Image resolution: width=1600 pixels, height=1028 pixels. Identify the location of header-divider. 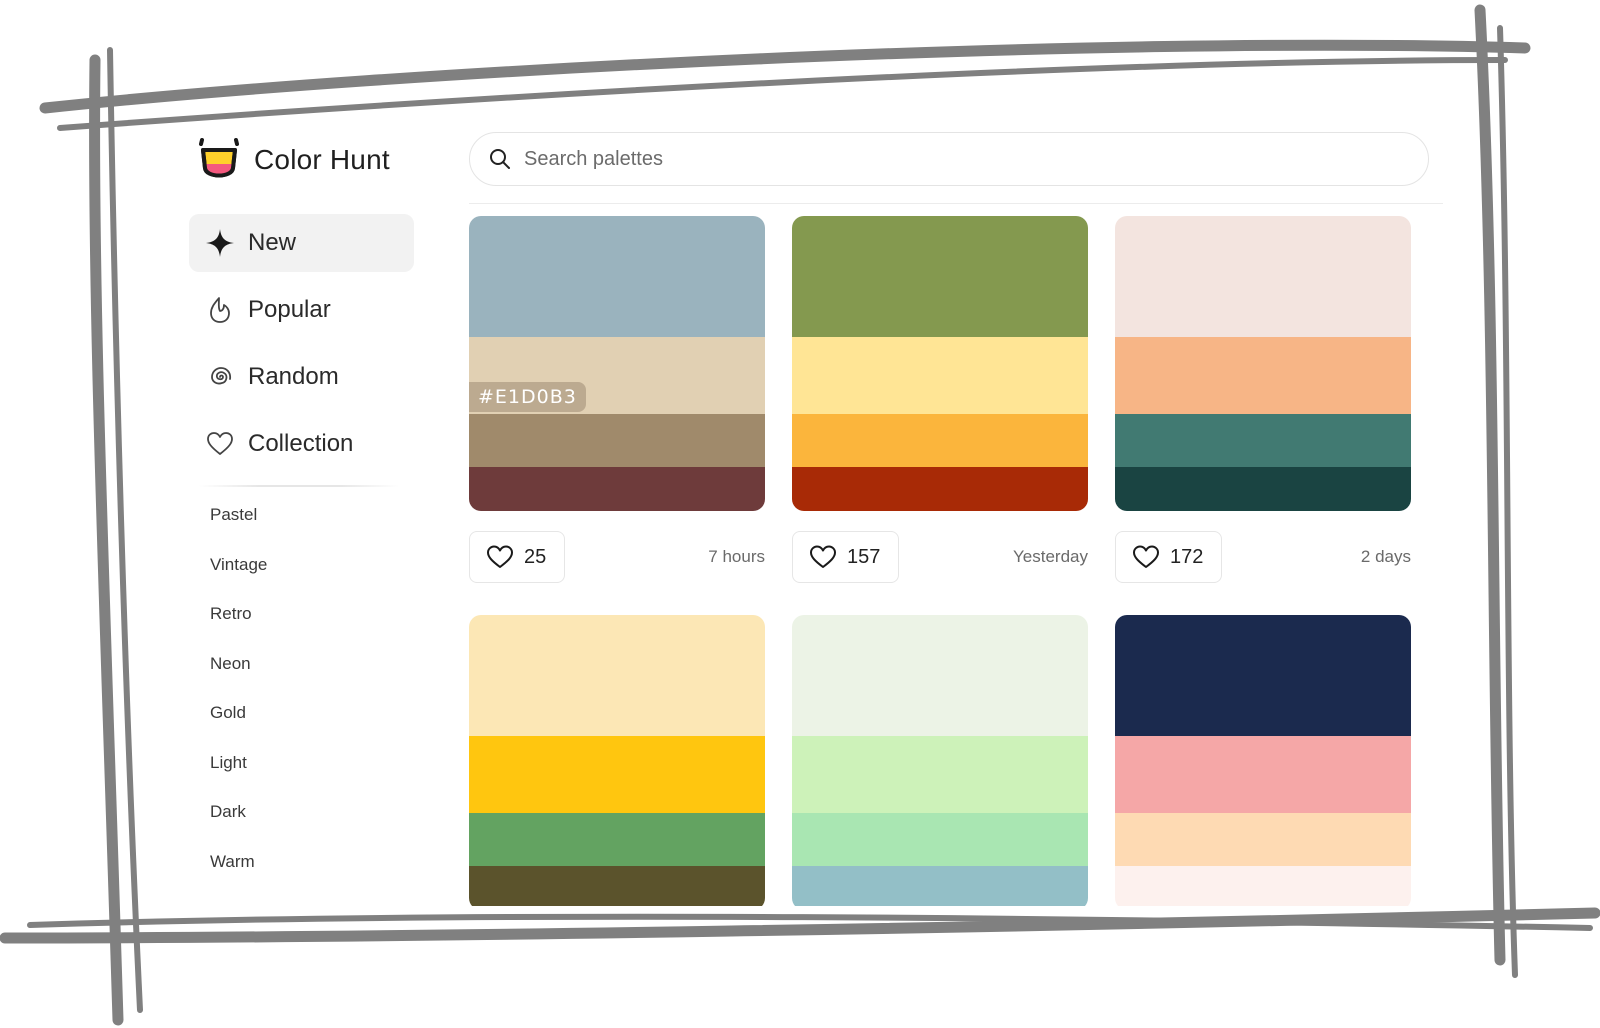
(956, 203).